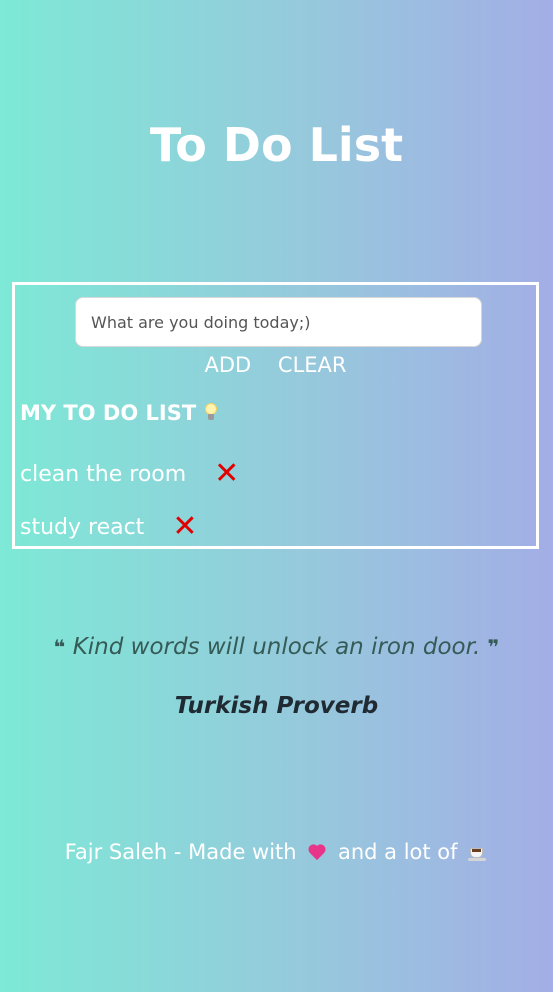 The image size is (553, 992). I want to click on footer: Fajr Saleh - Made with and a lot of, so click(276, 852).